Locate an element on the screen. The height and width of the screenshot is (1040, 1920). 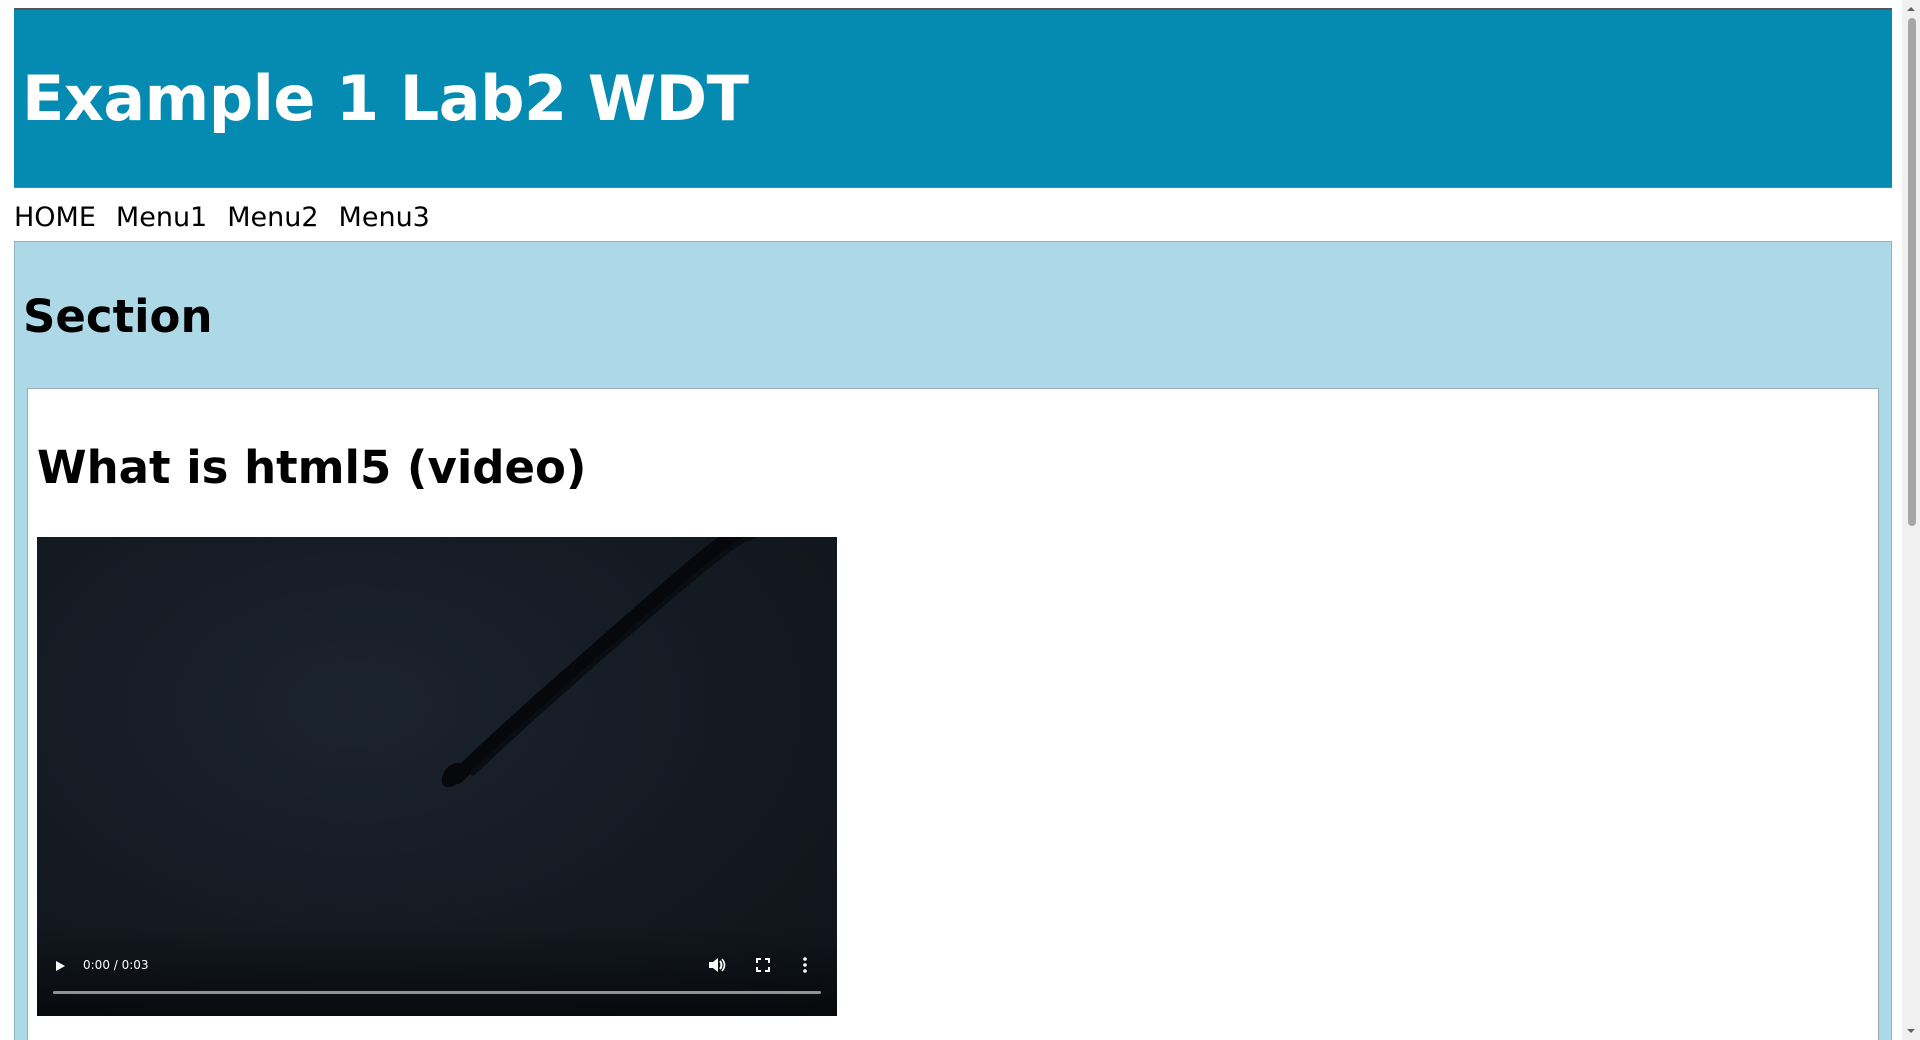
nav-link-menu3: Menu3 is located at coordinates (384, 217).